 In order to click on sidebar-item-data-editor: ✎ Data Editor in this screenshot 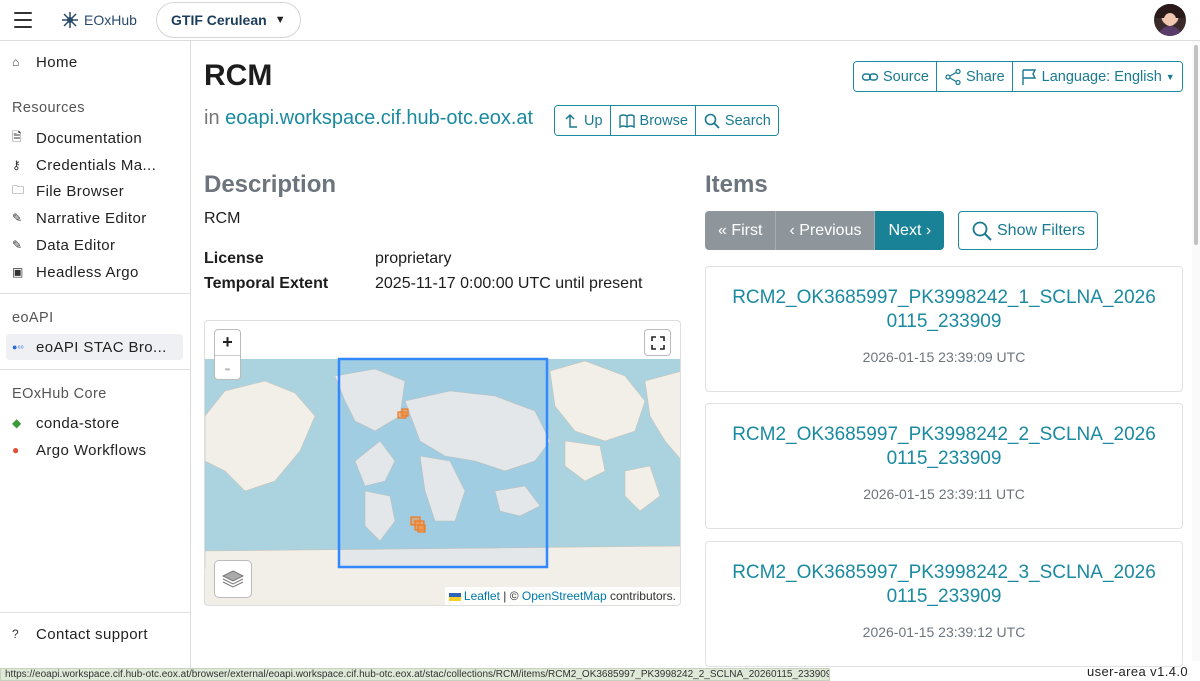, I will do `click(94, 245)`.